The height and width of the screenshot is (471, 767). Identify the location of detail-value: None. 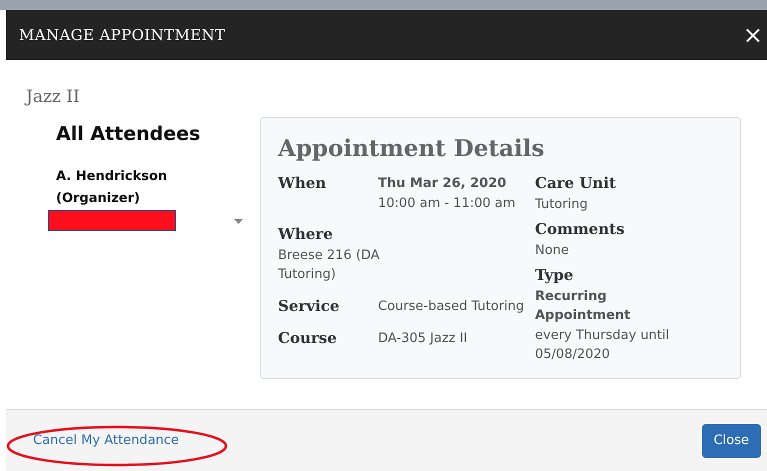
(552, 251).